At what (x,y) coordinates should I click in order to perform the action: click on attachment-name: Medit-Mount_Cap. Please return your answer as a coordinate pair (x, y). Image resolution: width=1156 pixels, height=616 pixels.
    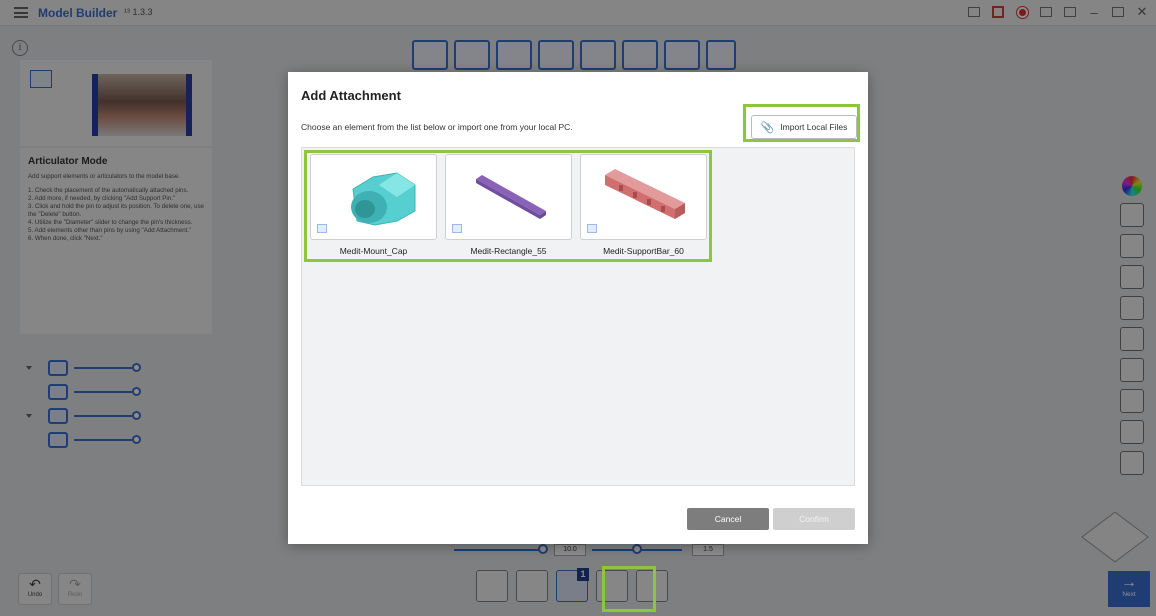
    Looking at the image, I should click on (373, 251).